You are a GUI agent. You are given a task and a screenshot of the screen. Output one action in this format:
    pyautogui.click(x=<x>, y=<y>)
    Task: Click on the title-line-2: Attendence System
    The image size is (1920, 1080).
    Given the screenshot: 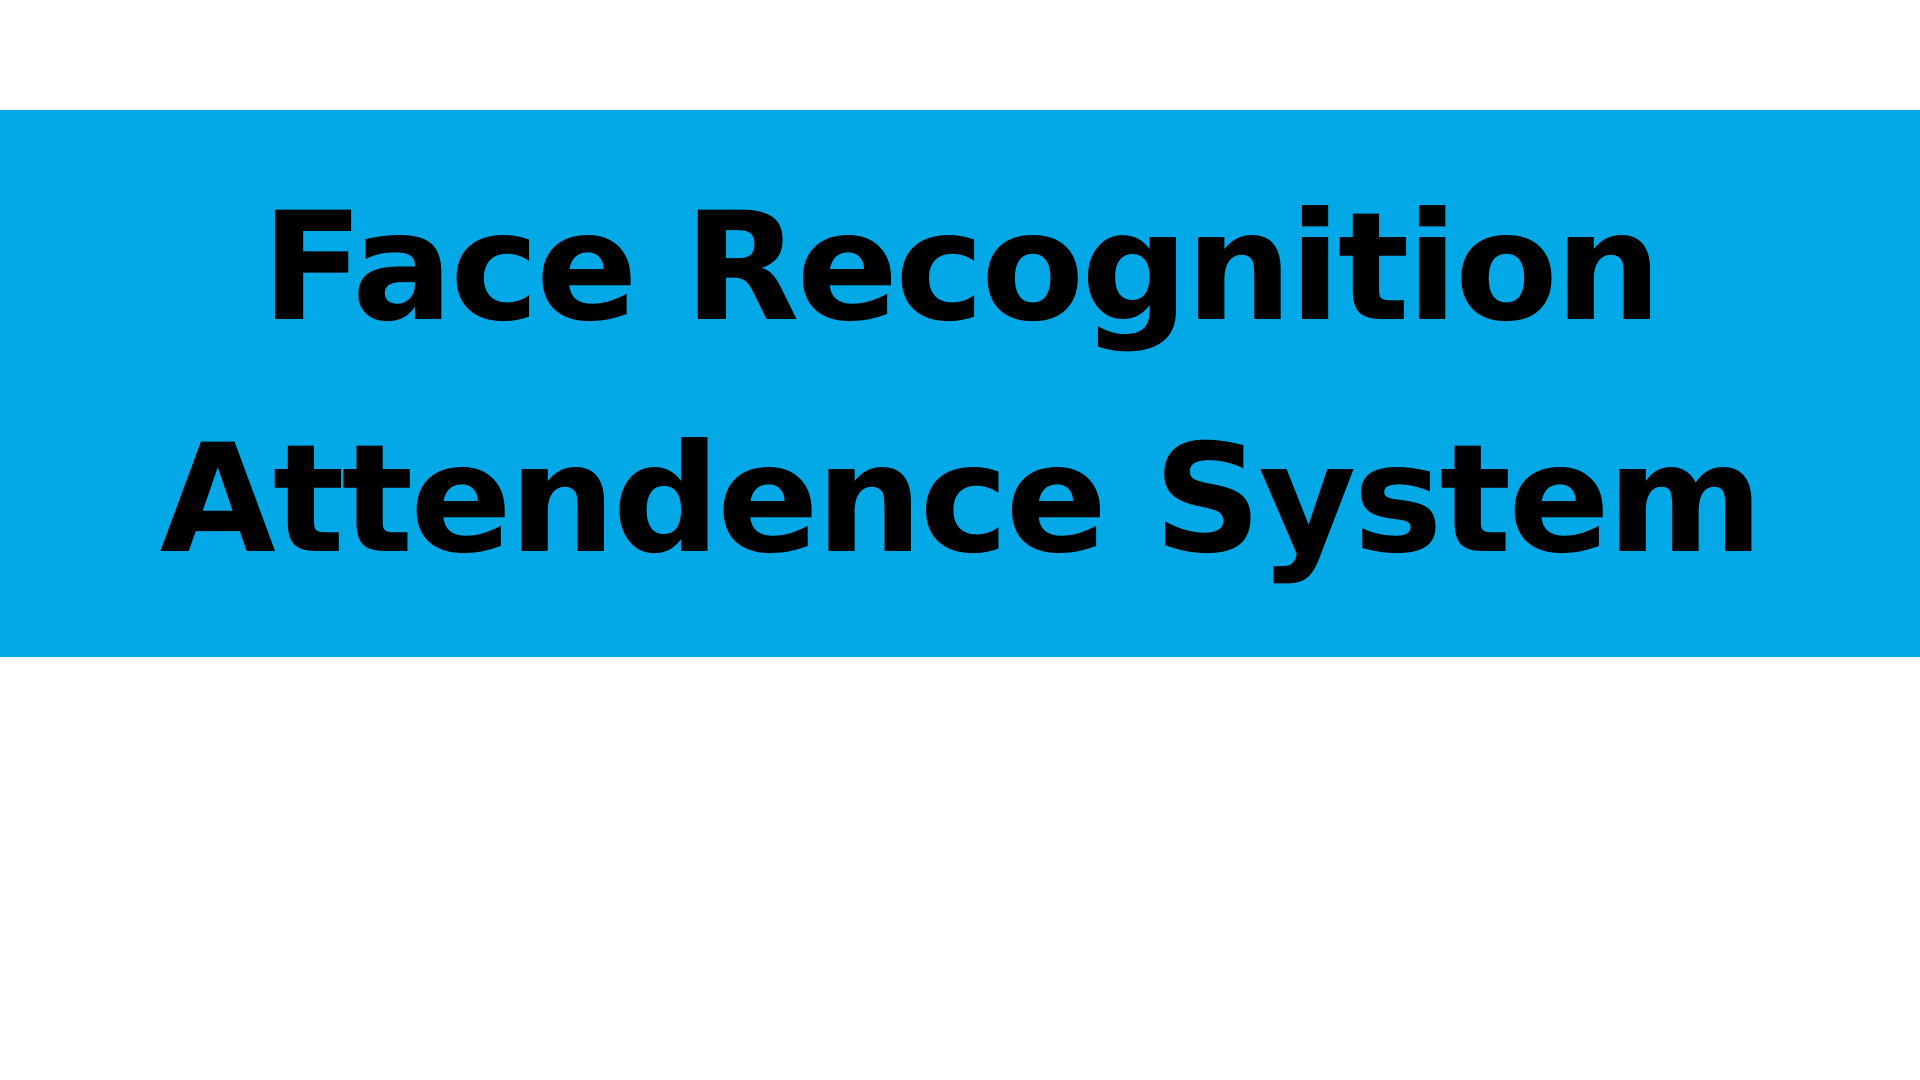 What is the action you would take?
    pyautogui.click(x=961, y=499)
    